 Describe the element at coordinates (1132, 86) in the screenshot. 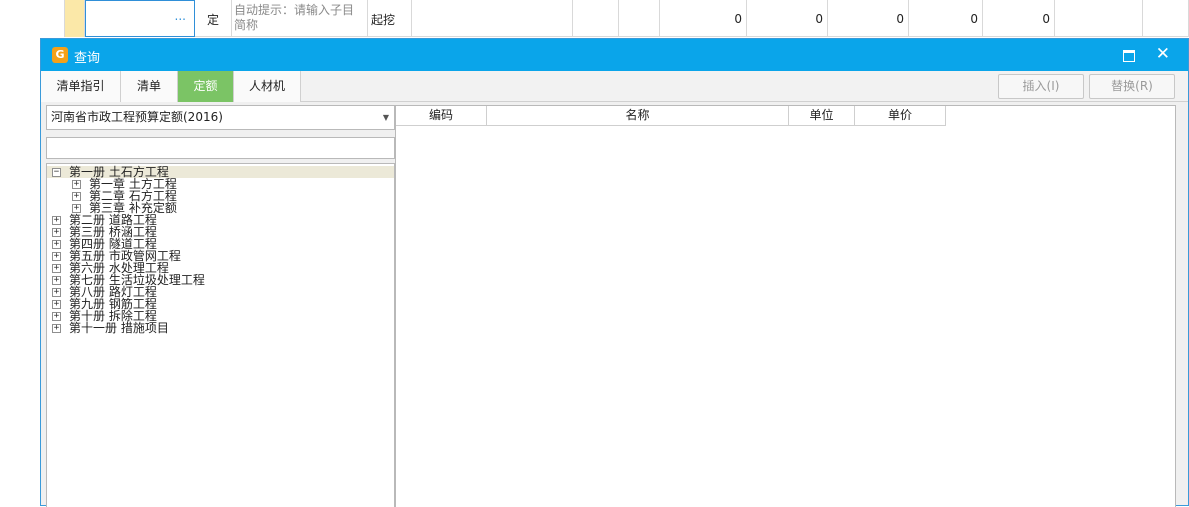

I see `replace-button: 替换(R)` at that location.